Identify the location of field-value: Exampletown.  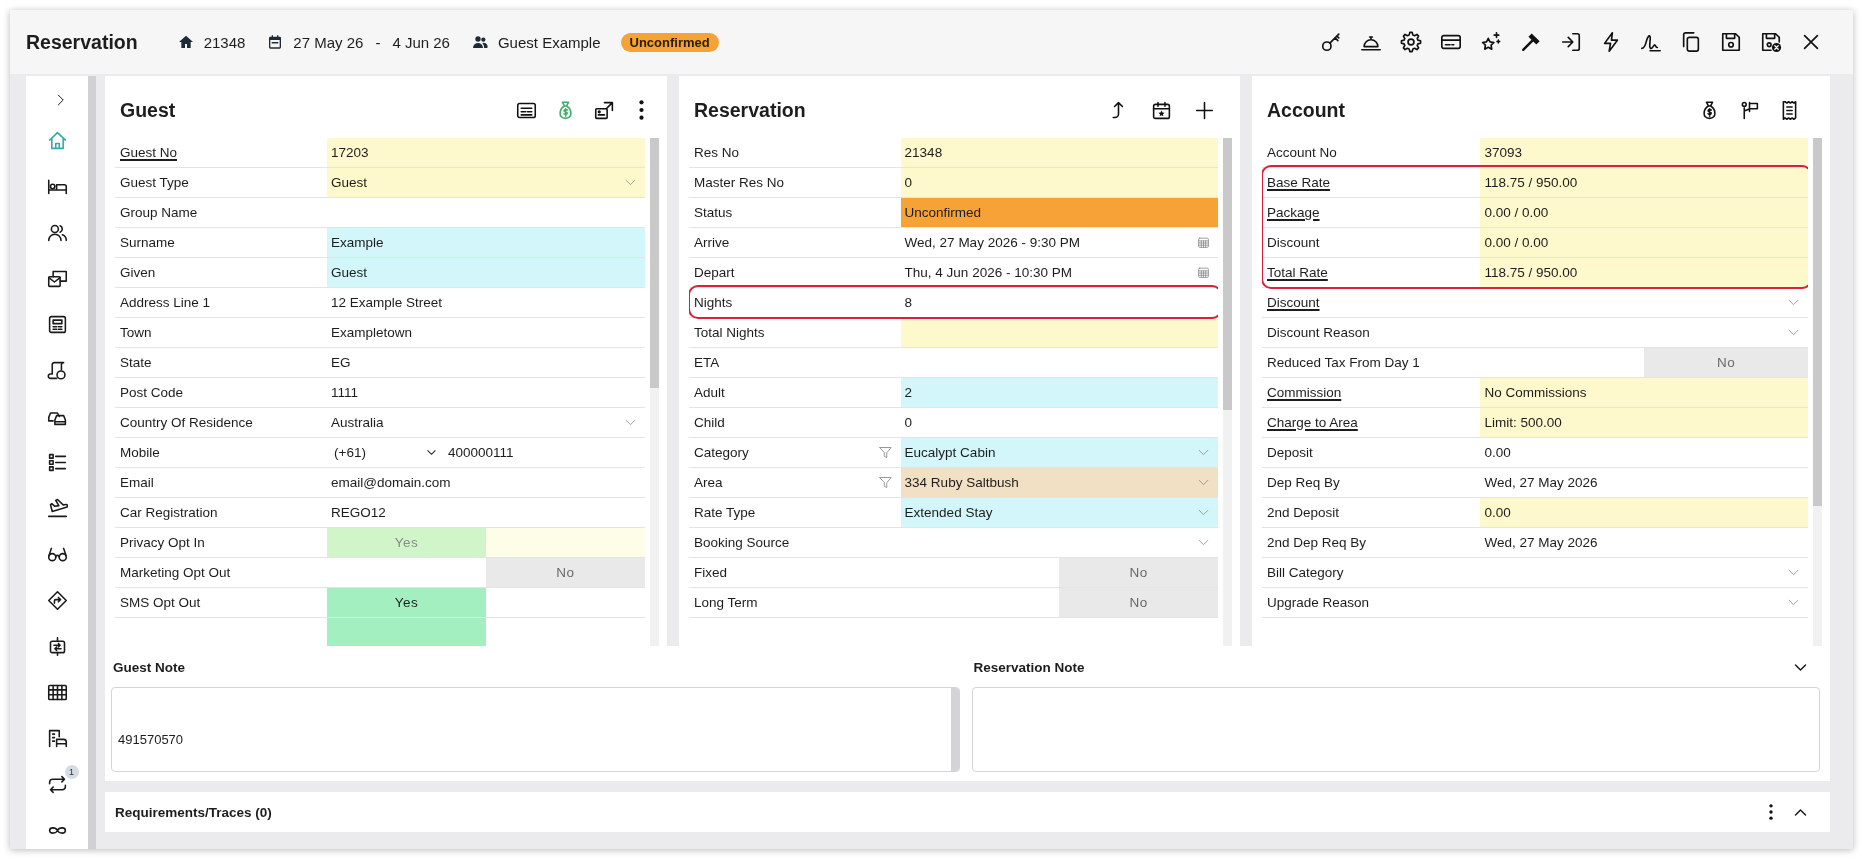
(372, 332).